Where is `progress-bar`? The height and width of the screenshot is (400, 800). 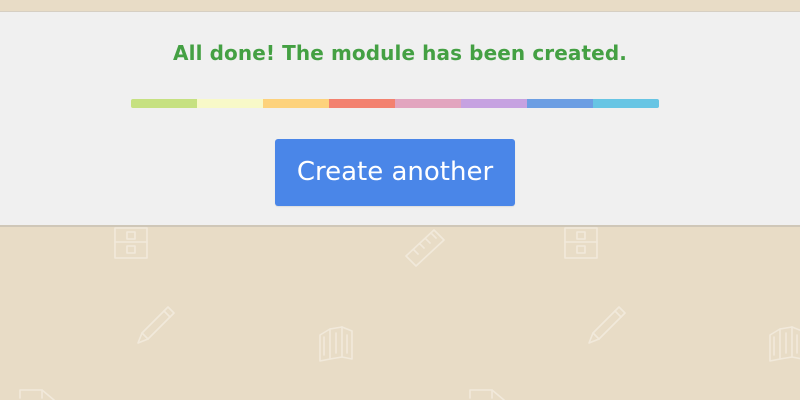
progress-bar is located at coordinates (395, 103).